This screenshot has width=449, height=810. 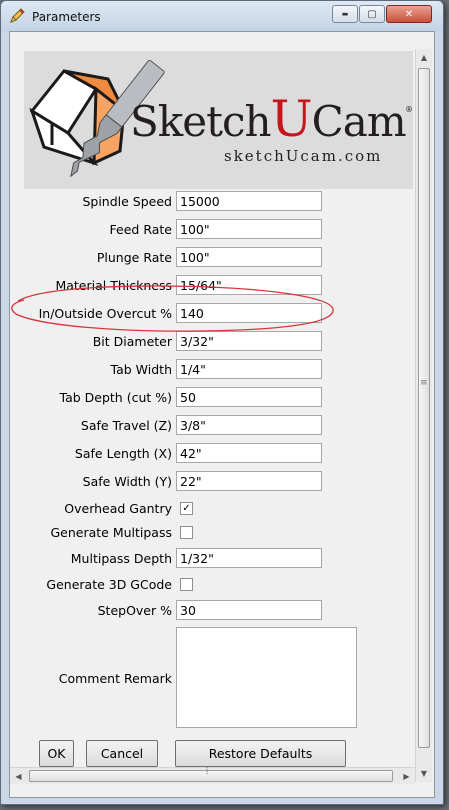 I want to click on plunge-rate-input, so click(x=249, y=257).